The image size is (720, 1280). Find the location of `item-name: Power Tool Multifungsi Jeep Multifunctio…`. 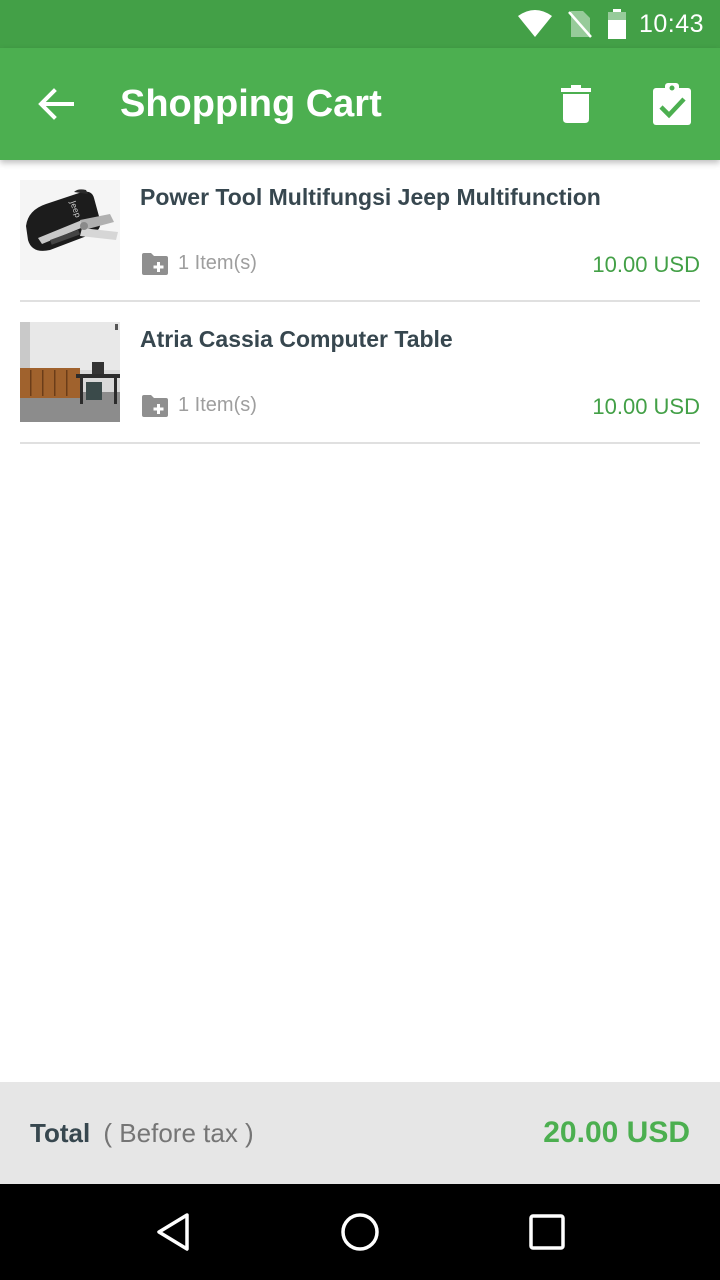

item-name: Power Tool Multifungsi Jeep Multifunctio… is located at coordinates (370, 197).